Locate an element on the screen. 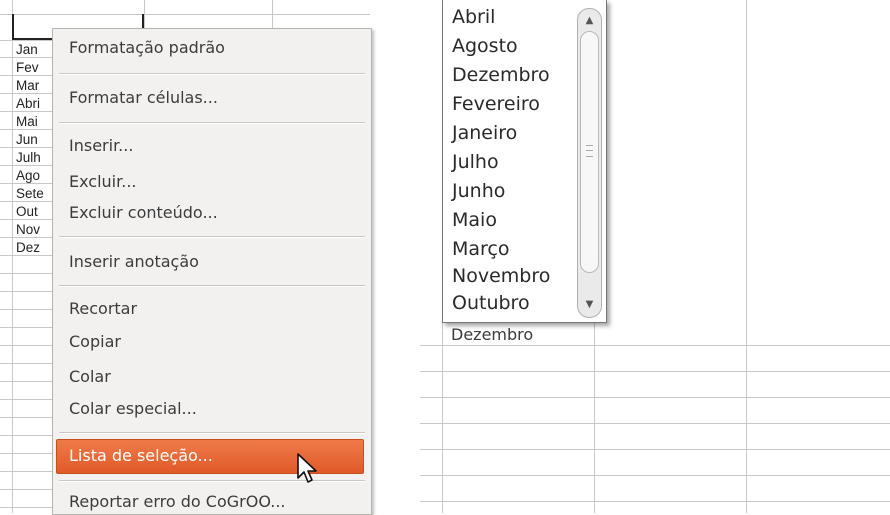  cell-set: Sete is located at coordinates (36, 193).